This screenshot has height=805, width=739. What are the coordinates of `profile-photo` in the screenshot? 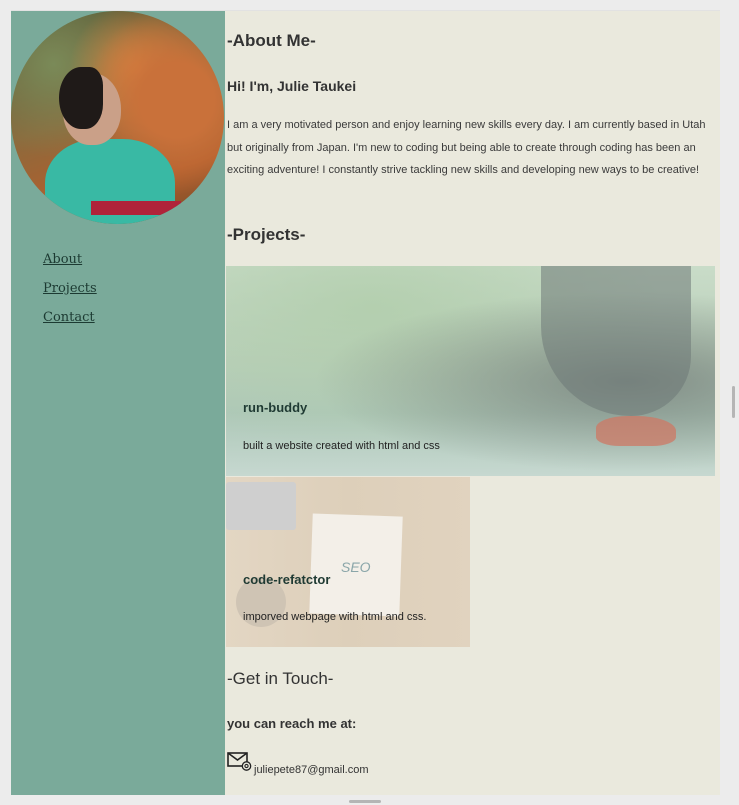 It's located at (117, 117).